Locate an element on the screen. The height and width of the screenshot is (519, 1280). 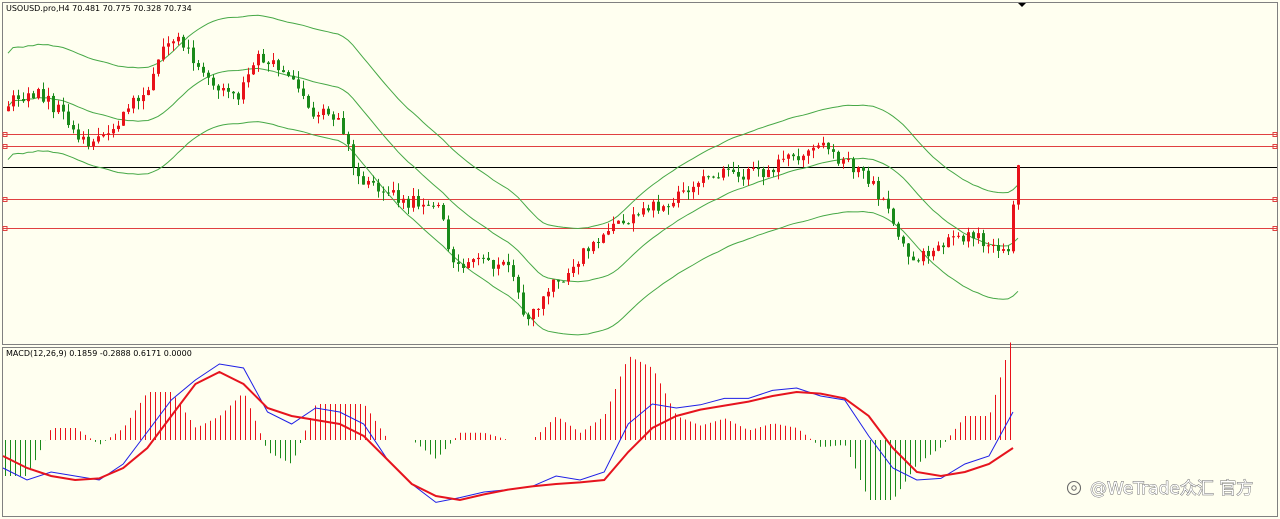
watermark: @WeTrade众汇 官方 is located at coordinates (1171, 489).